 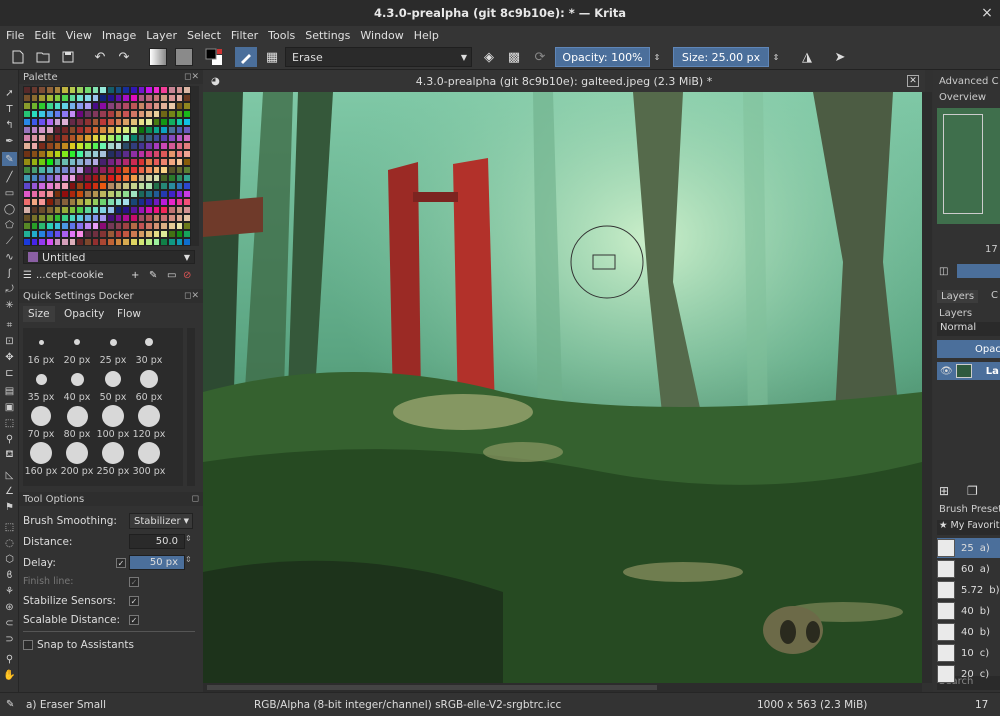 I want to click on similar-select-icon: ⊛, so click(x=9, y=607).